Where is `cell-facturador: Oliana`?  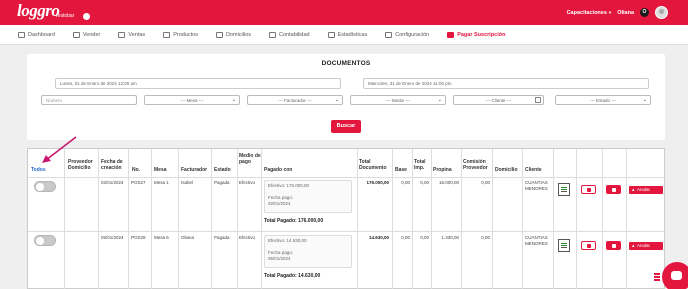 cell-facturador: Oliana is located at coordinates (188, 237).